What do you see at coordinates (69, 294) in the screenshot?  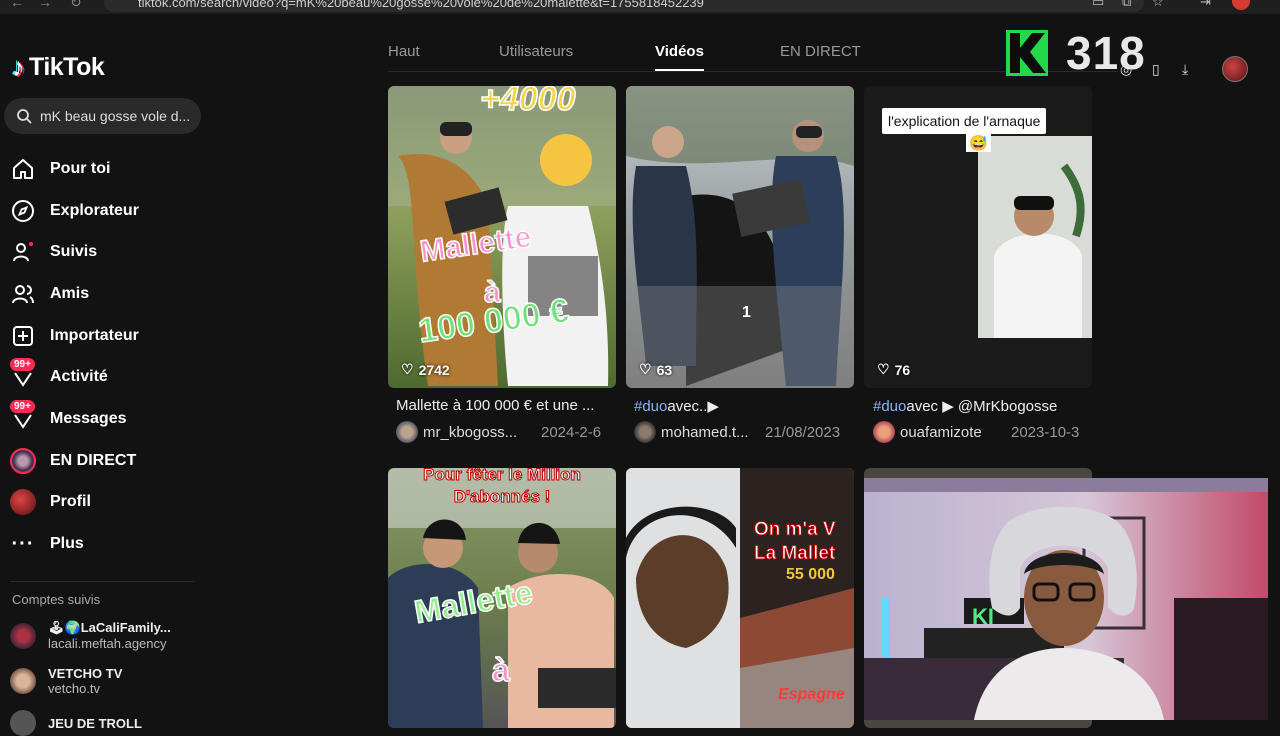 I see `nav-item-amis: Amis` at bounding box center [69, 294].